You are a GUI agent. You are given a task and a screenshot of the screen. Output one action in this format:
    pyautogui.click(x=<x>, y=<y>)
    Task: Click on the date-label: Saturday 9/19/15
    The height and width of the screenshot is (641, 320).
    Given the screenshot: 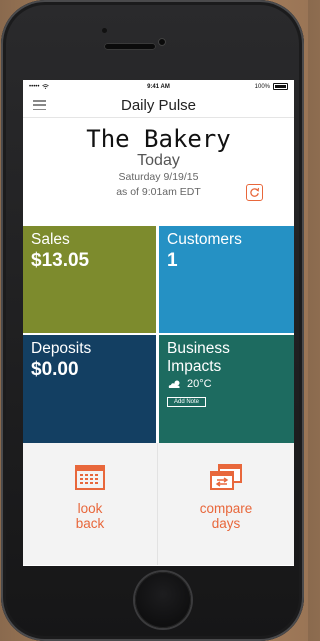 What is the action you would take?
    pyautogui.click(x=158, y=177)
    